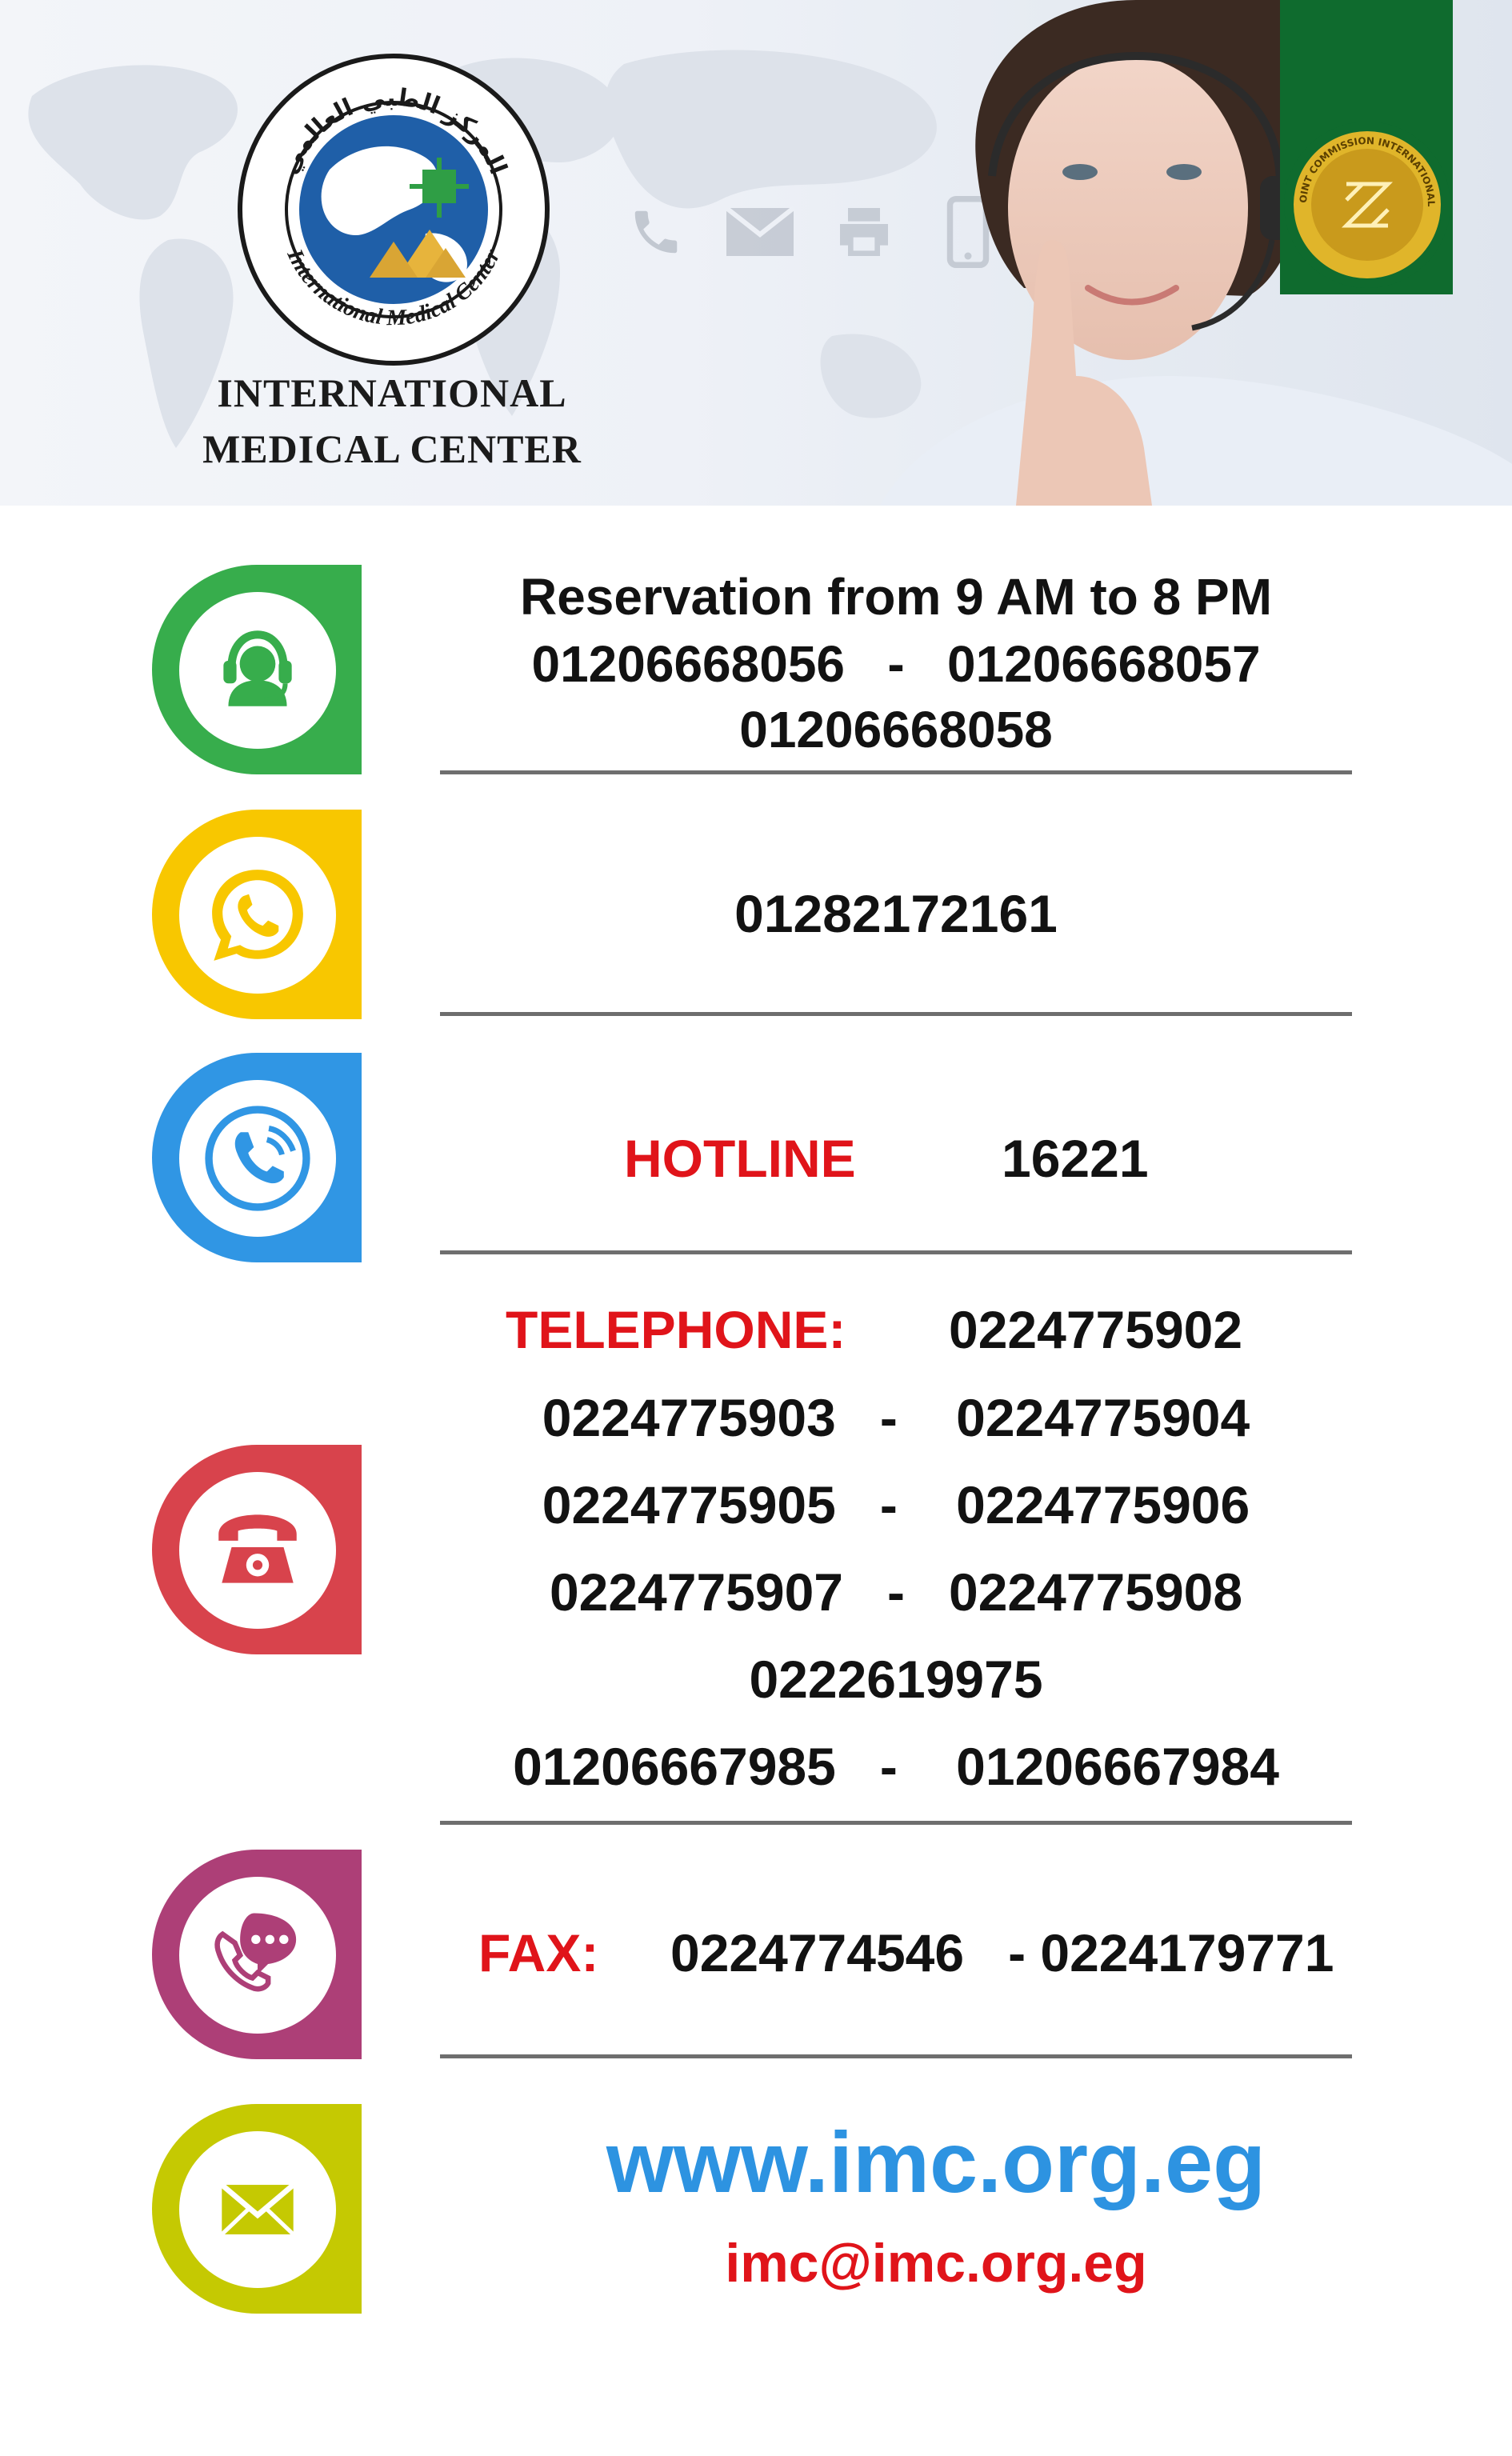 Image resolution: width=1512 pixels, height=2456 pixels. I want to click on fax-numbers: 0224774546 - 0224179771, so click(1002, 1952).